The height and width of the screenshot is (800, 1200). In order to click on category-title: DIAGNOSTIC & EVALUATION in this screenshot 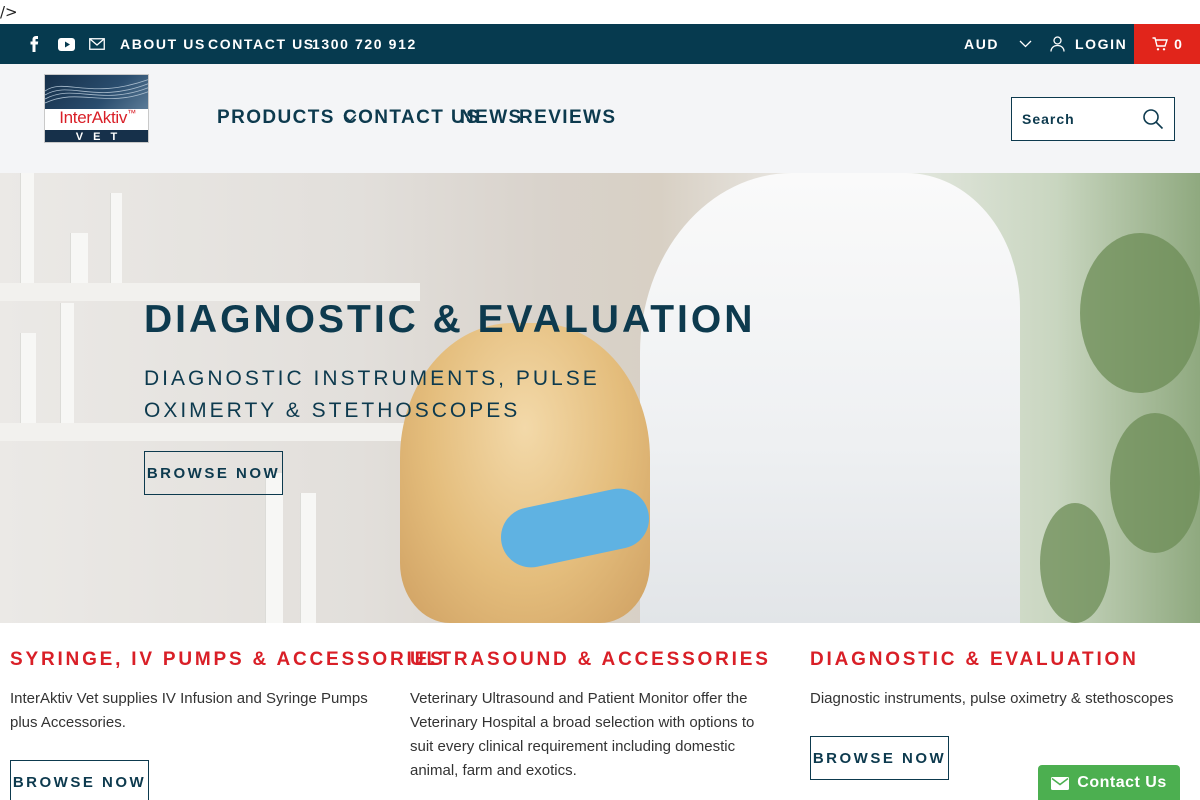, I will do `click(974, 660)`.